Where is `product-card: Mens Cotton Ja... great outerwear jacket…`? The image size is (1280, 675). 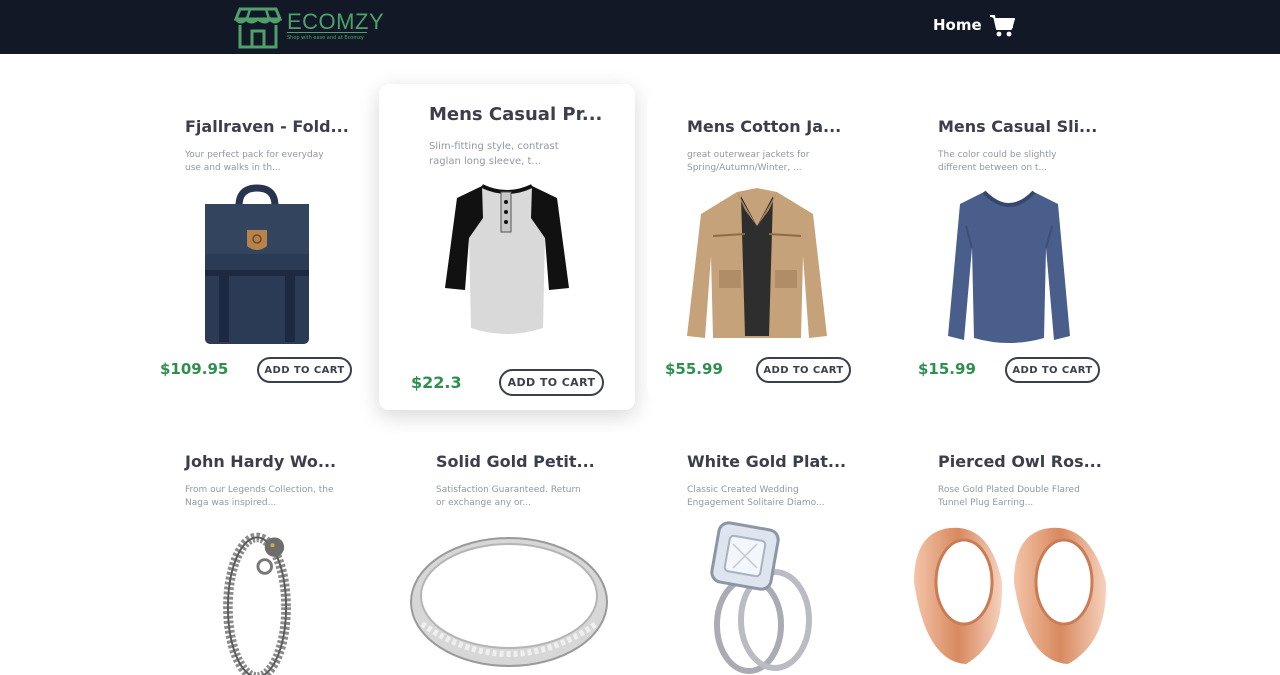
product-card: Mens Cotton Ja... great outerwear jacket… is located at coordinates (770, 246).